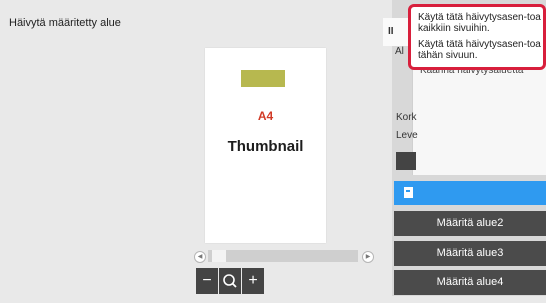 This screenshot has height=303, width=546. I want to click on width-label-fragment: Leve, so click(407, 135).